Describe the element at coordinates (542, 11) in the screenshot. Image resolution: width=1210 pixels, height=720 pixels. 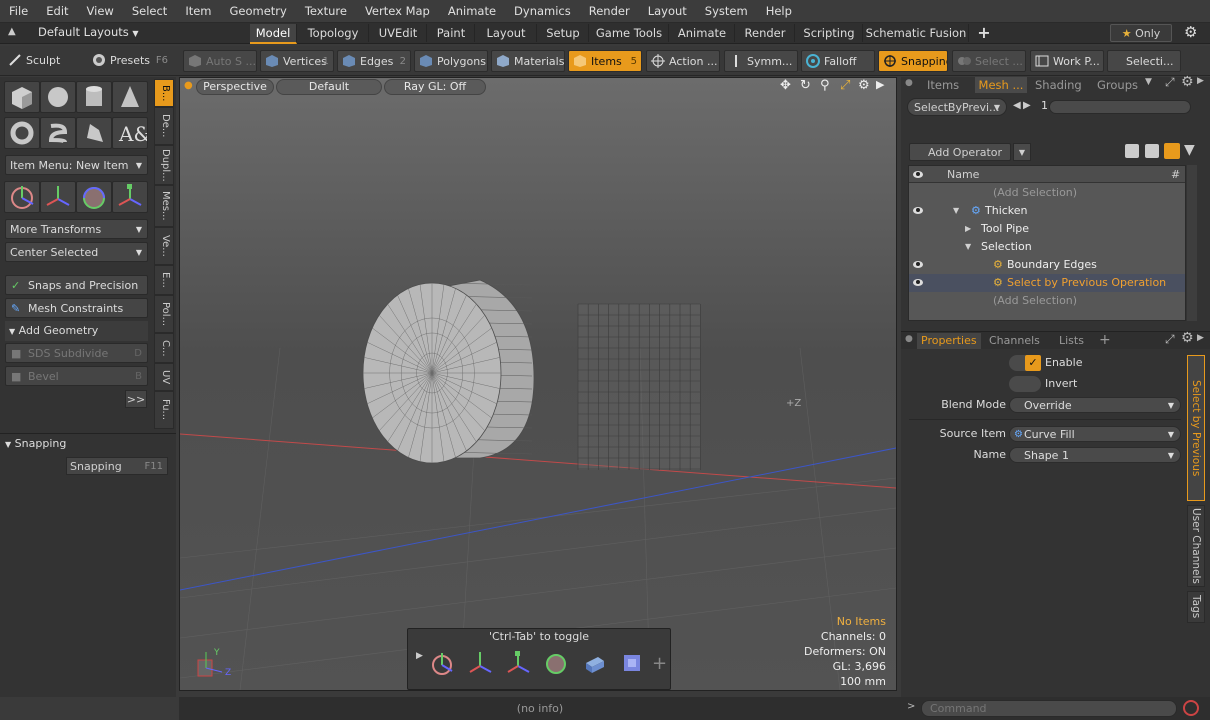
I see `menu-dynamics: Dynamics` at that location.